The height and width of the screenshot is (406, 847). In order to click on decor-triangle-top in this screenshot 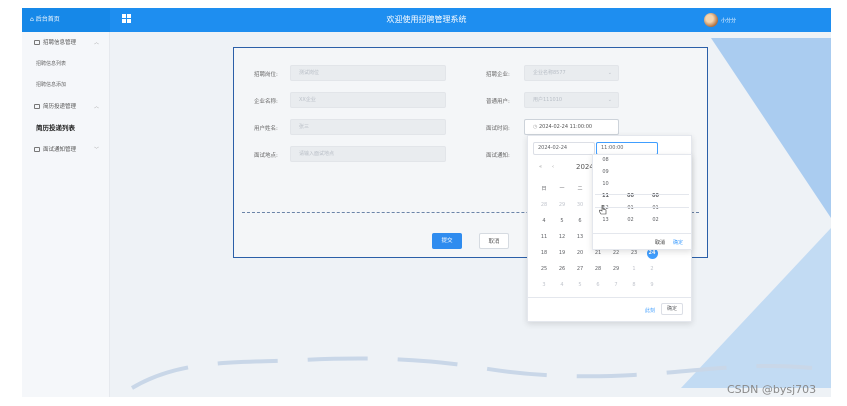, I will do `click(771, 128)`.